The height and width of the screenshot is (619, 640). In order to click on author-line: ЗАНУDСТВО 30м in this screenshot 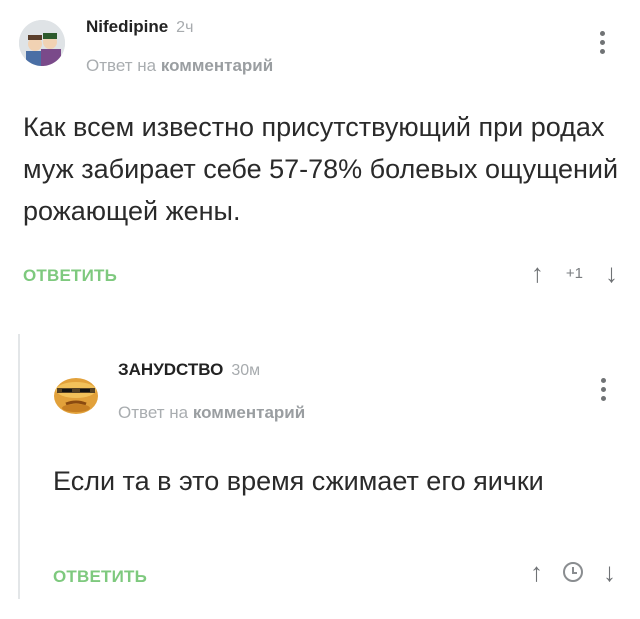, I will do `click(189, 370)`.